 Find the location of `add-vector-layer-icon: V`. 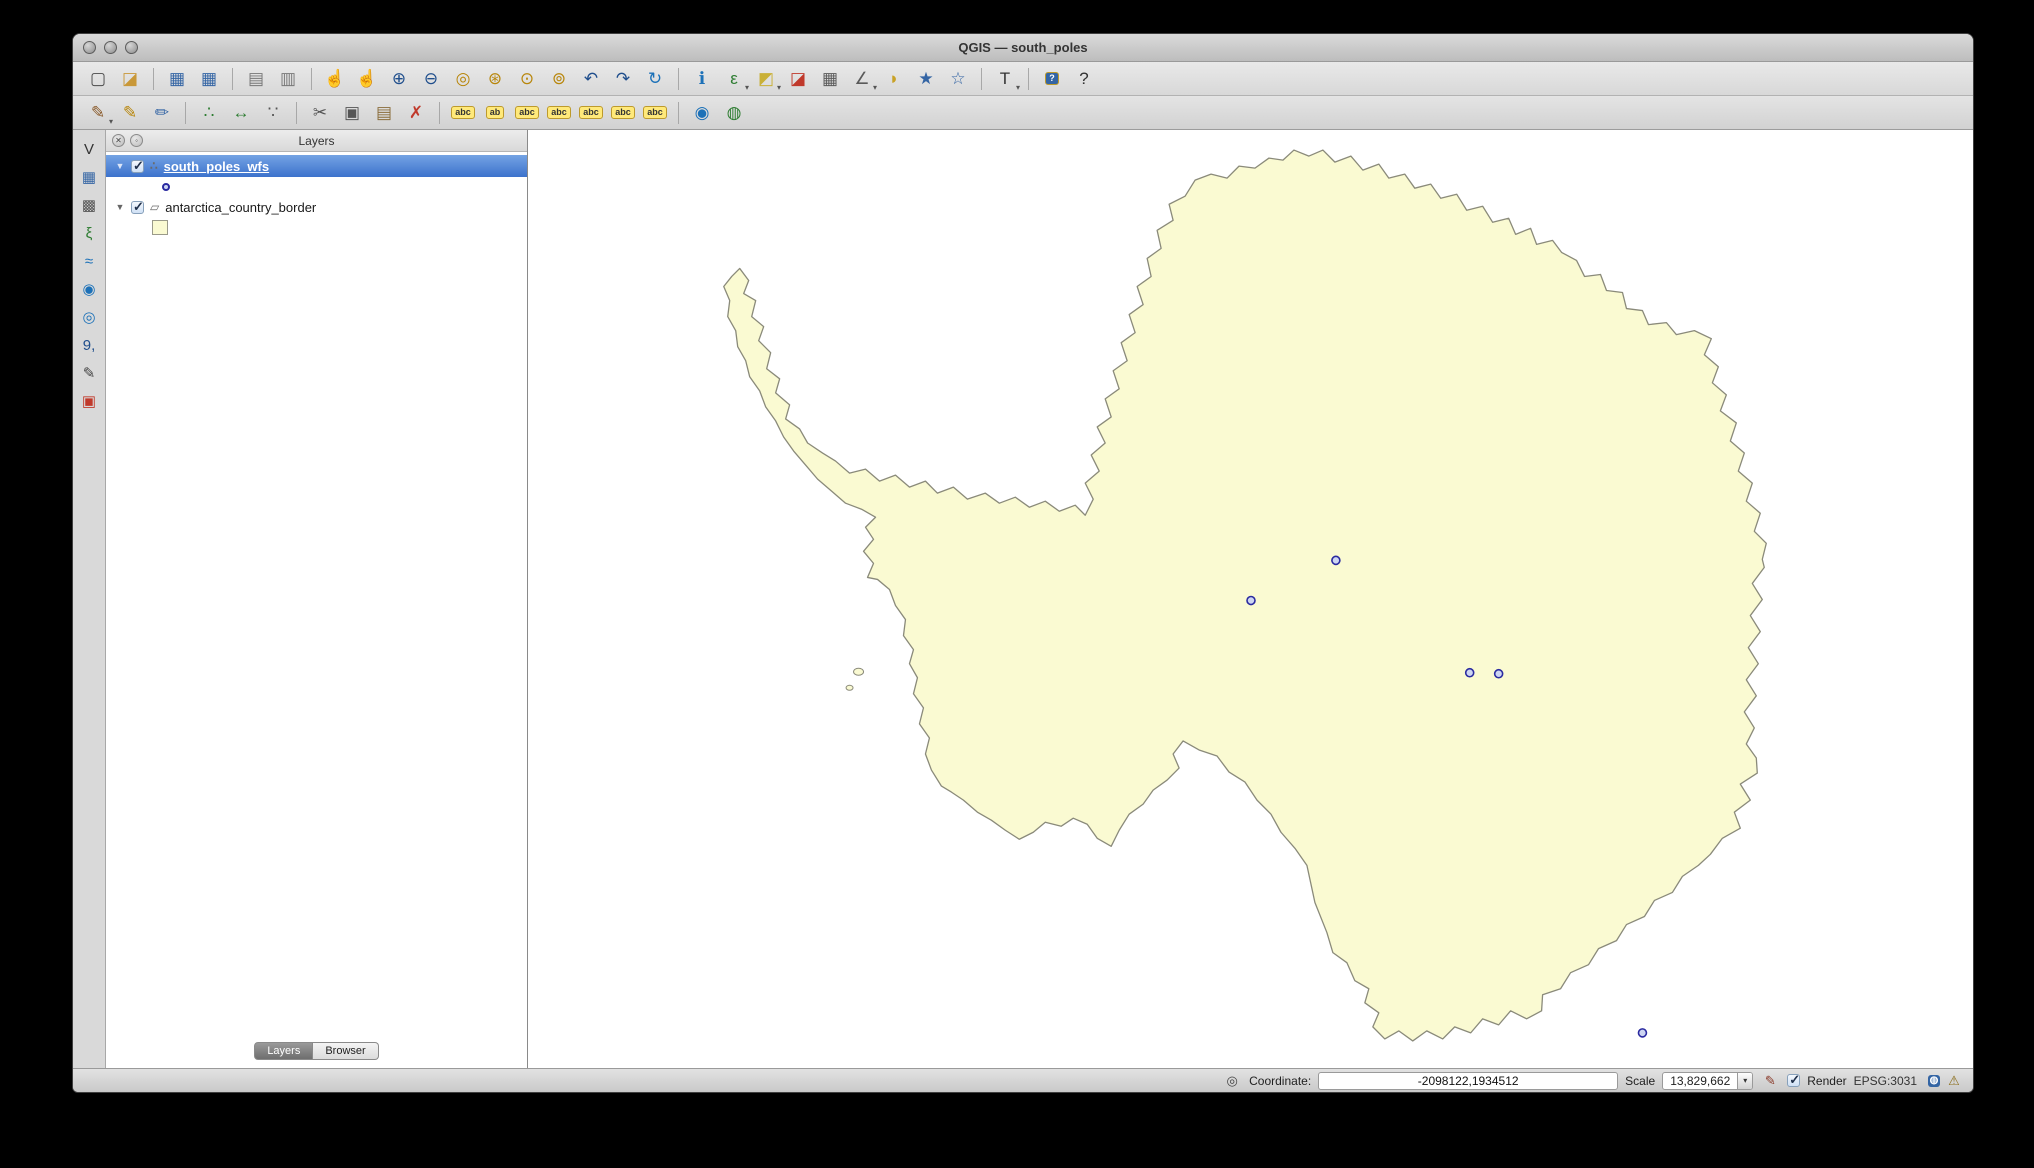

add-vector-layer-icon: V is located at coordinates (89, 149).